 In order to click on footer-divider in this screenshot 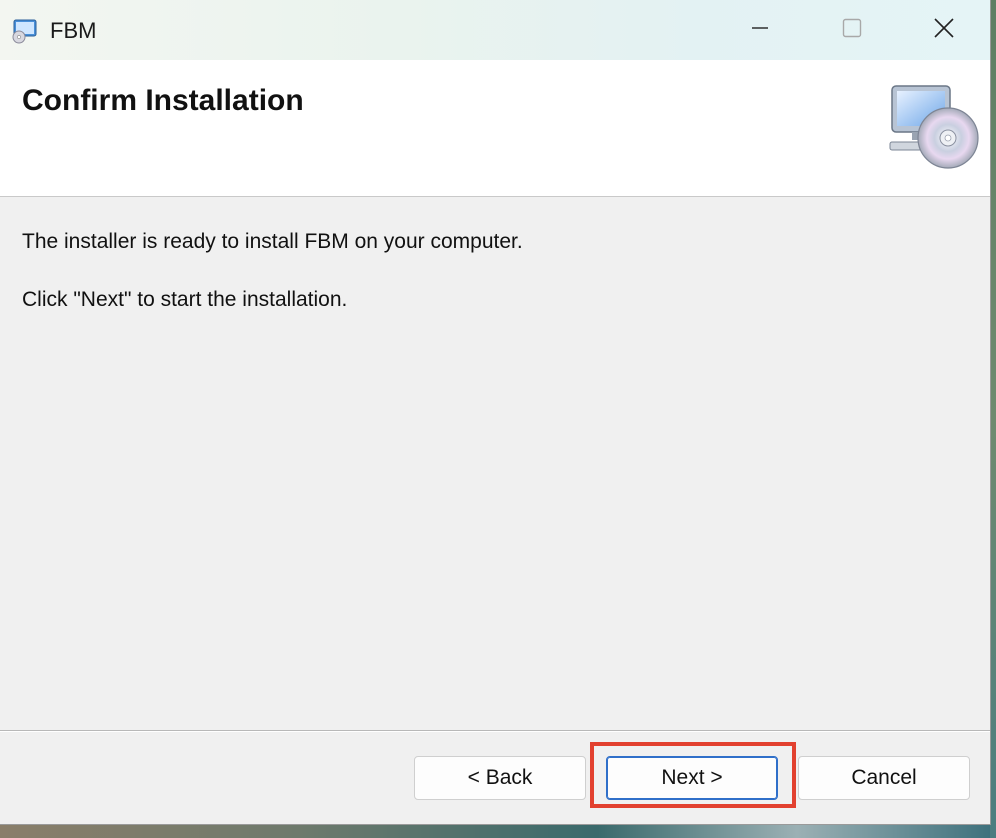, I will do `click(495, 731)`.